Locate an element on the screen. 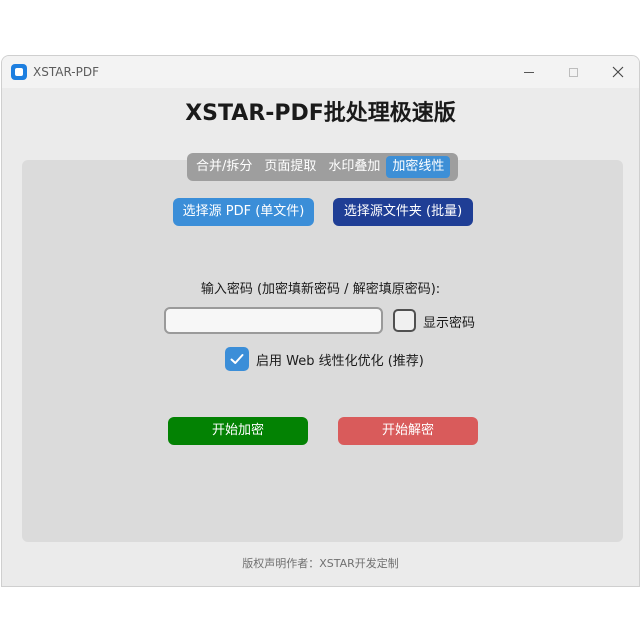  select-source-folder-button: 选择源文件夹 (批量) is located at coordinates (403, 212).